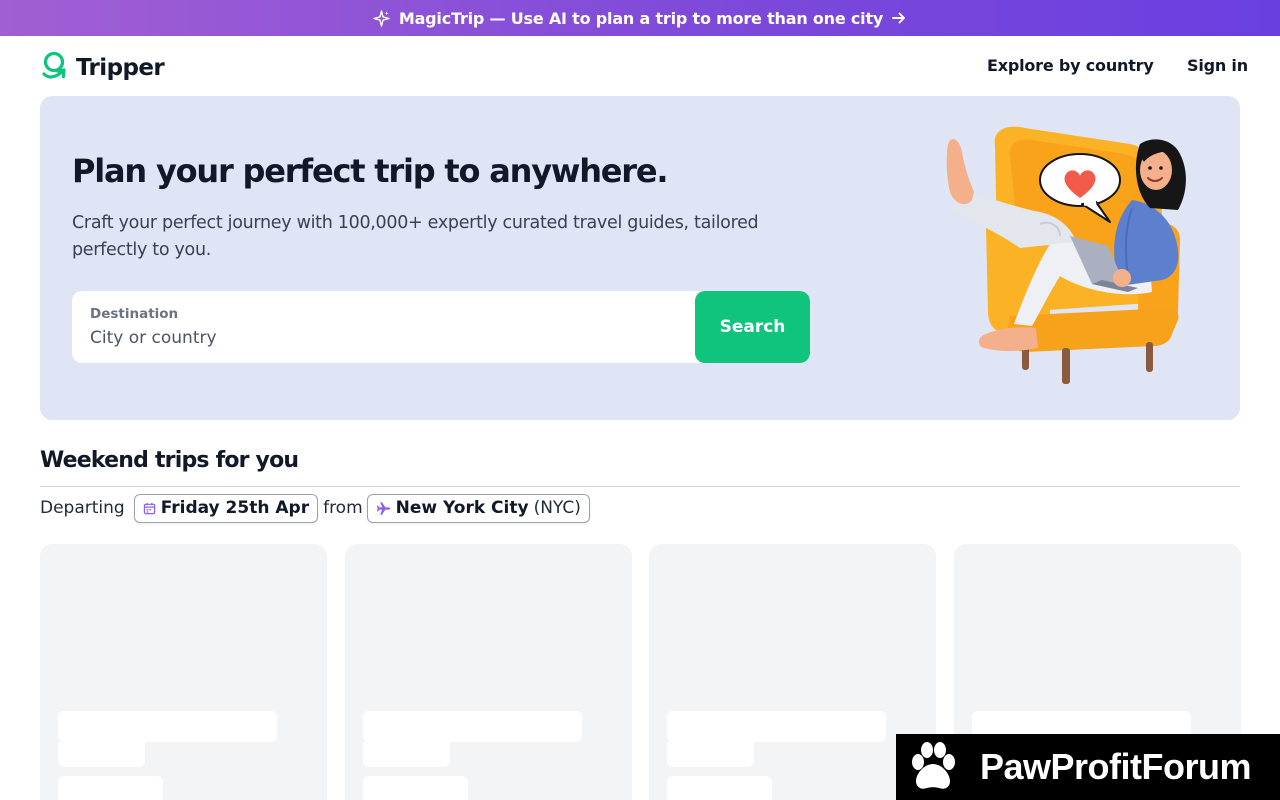 Image resolution: width=1280 pixels, height=800 pixels. I want to click on sign-in-link: Sign in, so click(1217, 65).